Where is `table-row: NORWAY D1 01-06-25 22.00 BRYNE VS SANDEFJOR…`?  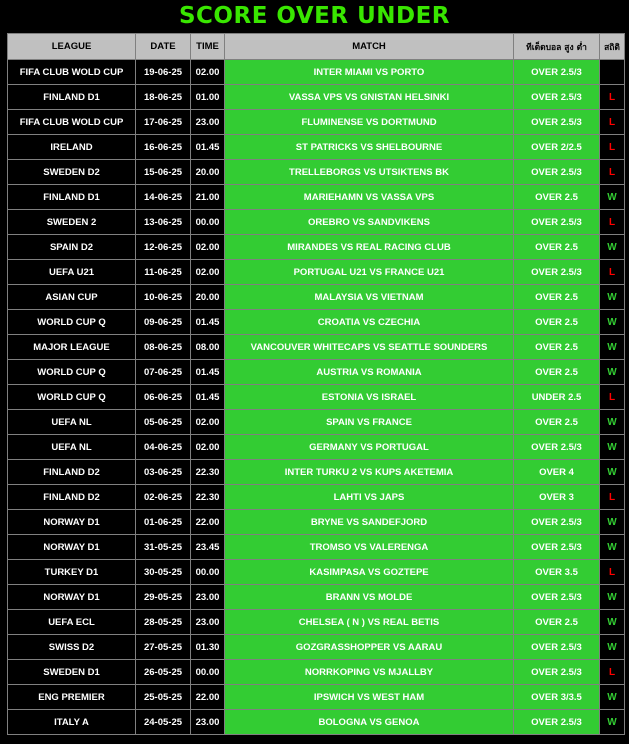
table-row: NORWAY D1 01-06-25 22.00 BRYNE VS SANDEFJOR… is located at coordinates (316, 522).